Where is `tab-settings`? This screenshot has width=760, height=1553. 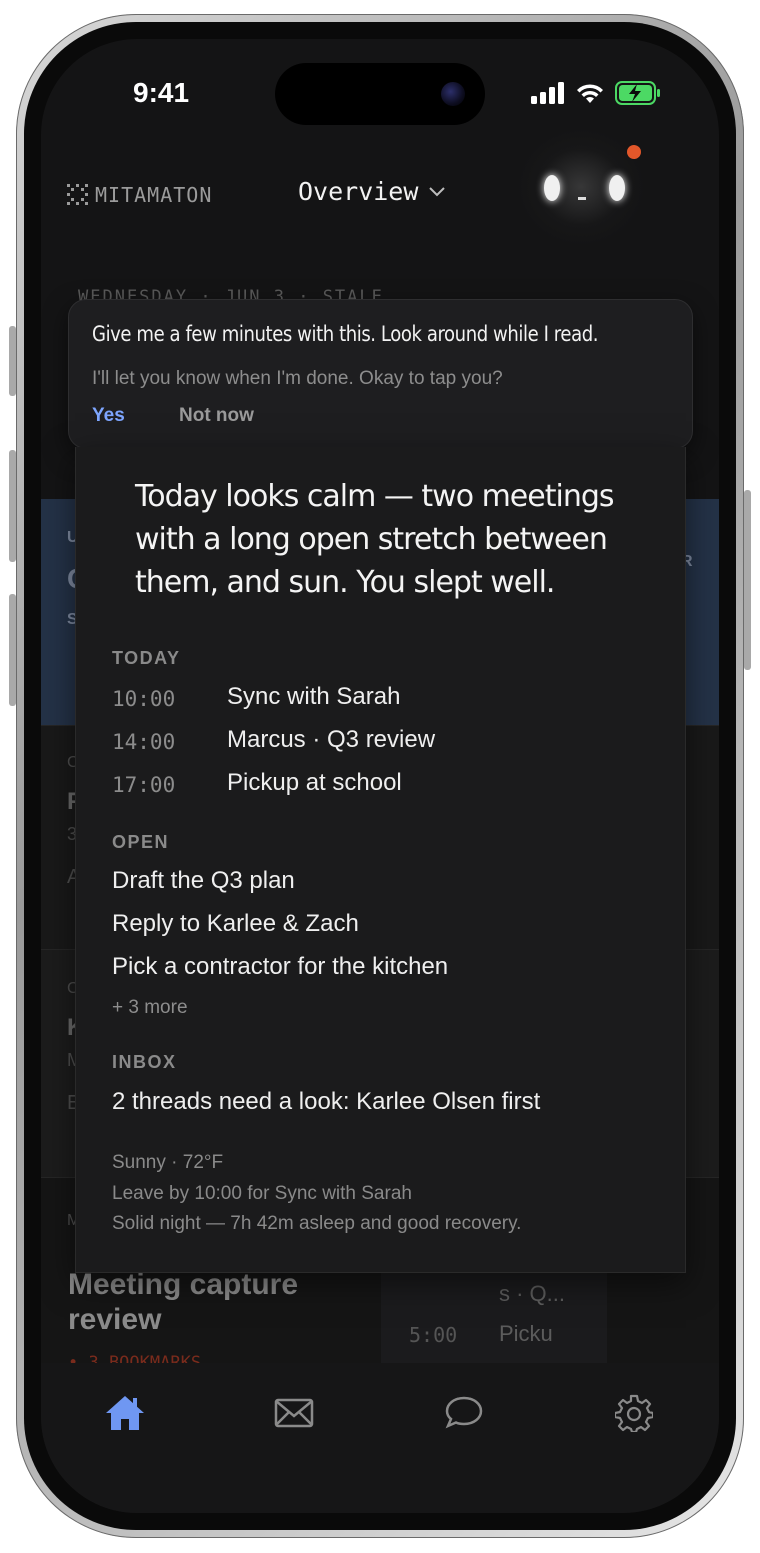
tab-settings is located at coordinates (634, 1413).